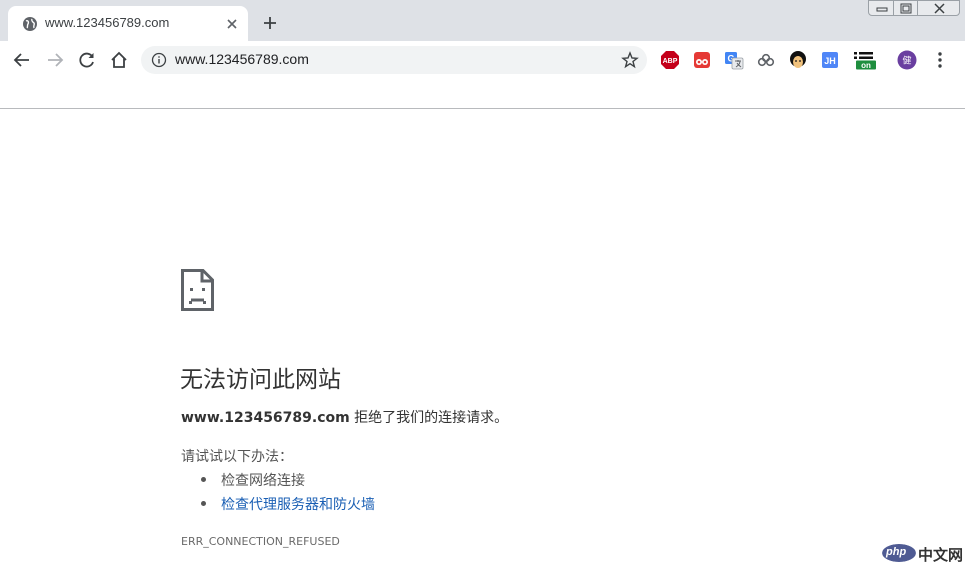 This screenshot has width=965, height=564. Describe the element at coordinates (242, 59) in the screenshot. I see `url-text: www.123456789.com` at that location.